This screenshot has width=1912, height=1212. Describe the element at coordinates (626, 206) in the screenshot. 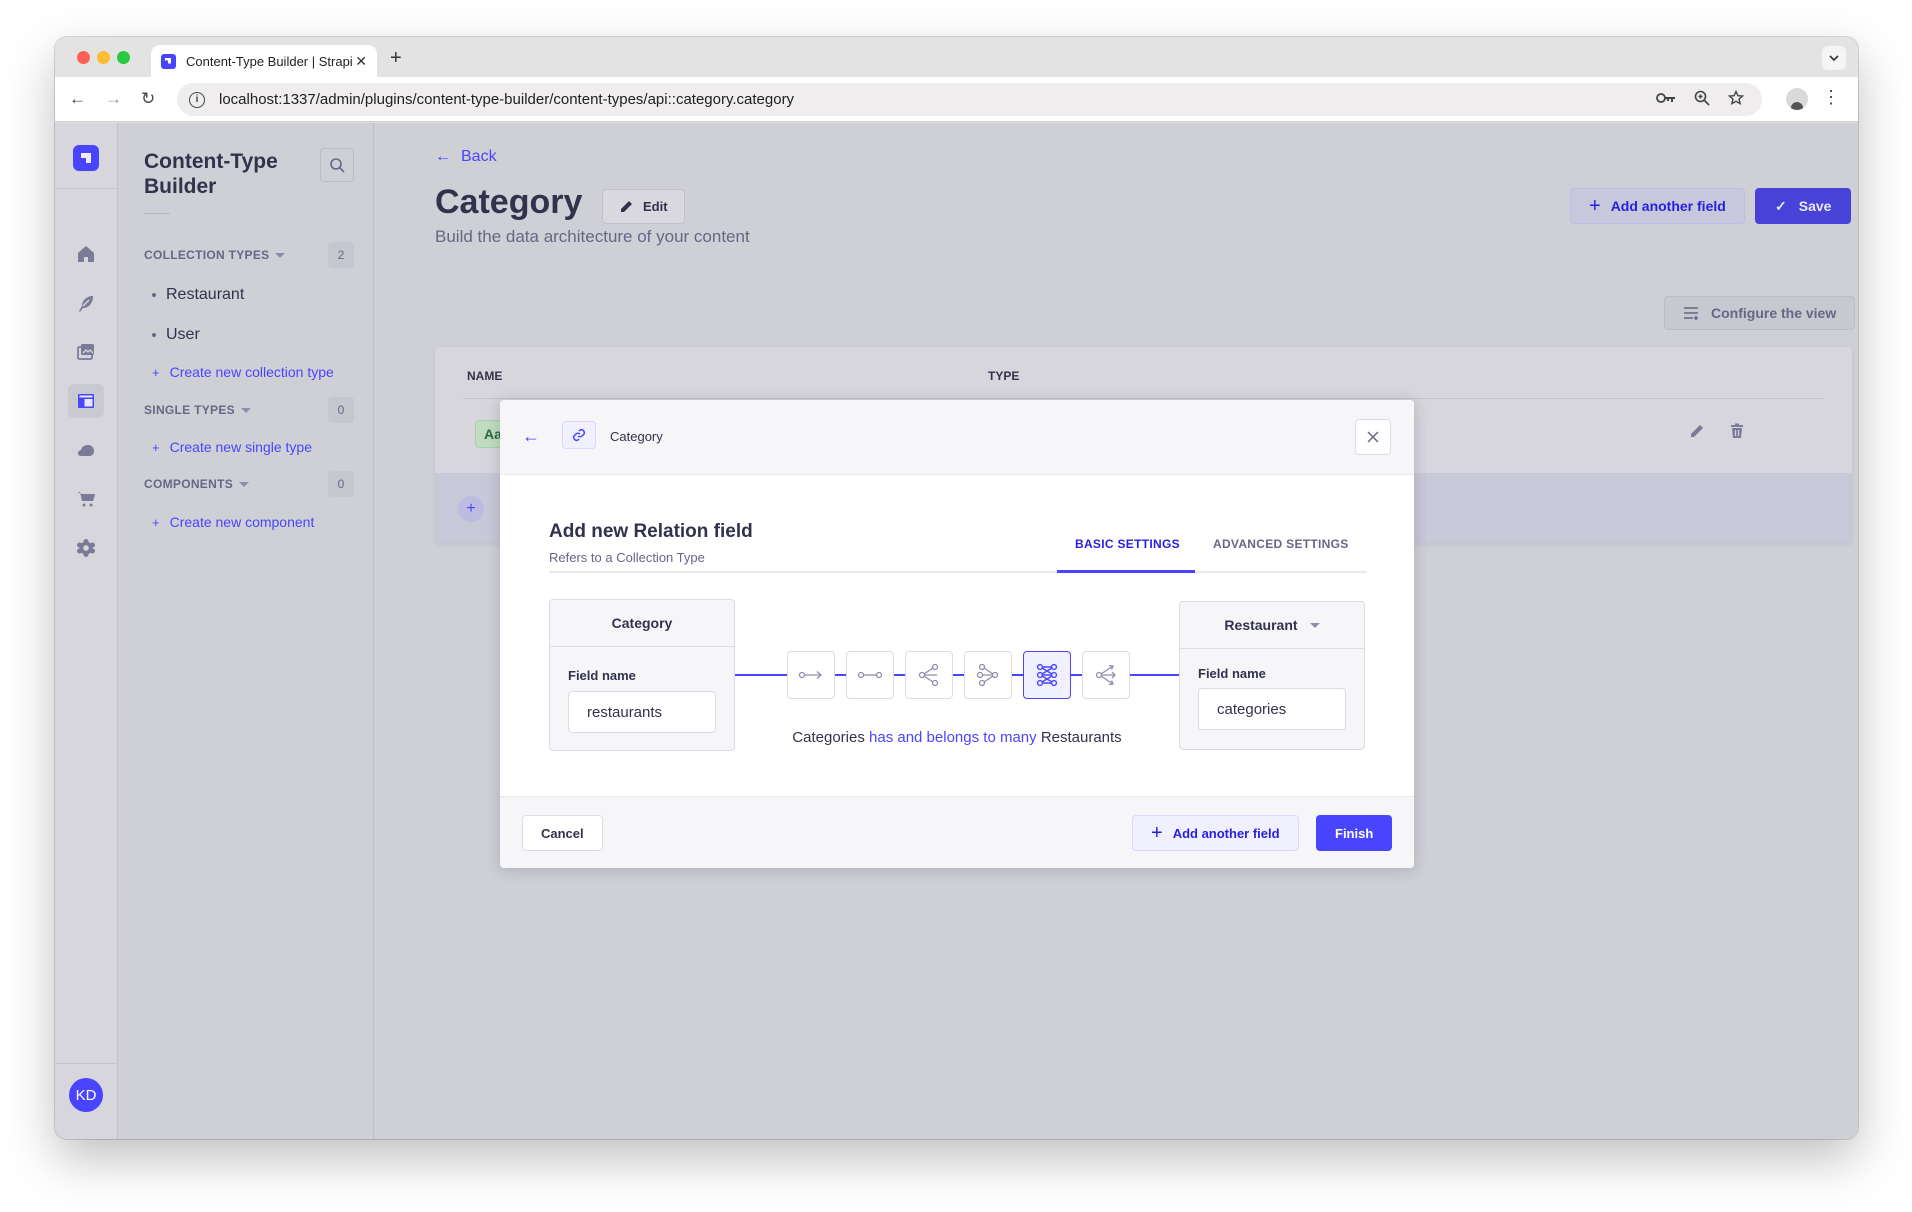

I see `pencil-icon` at that location.